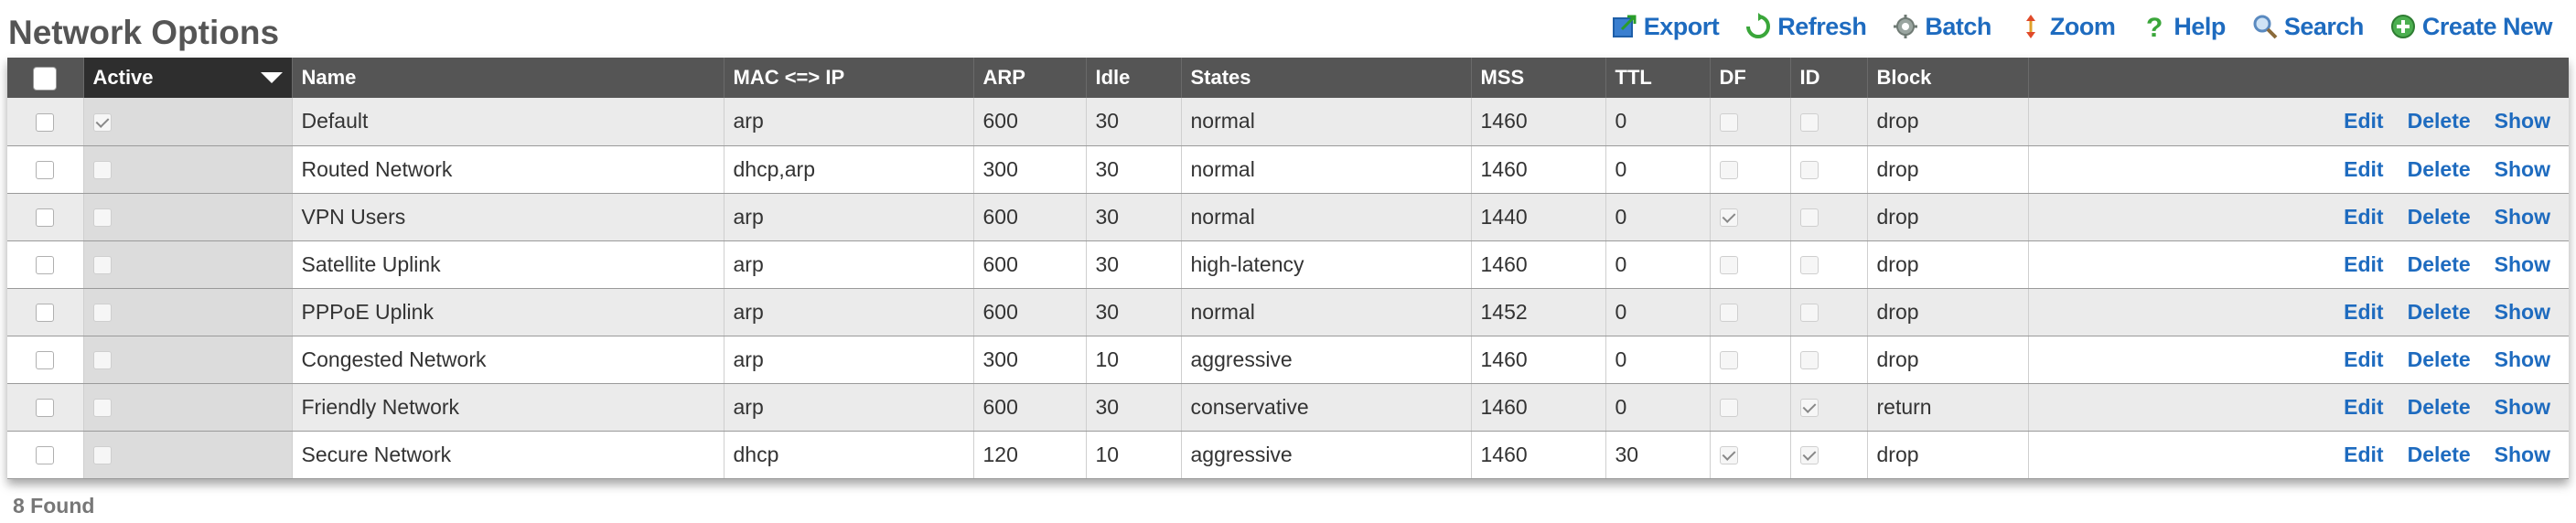 The width and height of the screenshot is (2576, 523). What do you see at coordinates (1657, 78) in the screenshot?
I see `column-header-ttl: TTL` at bounding box center [1657, 78].